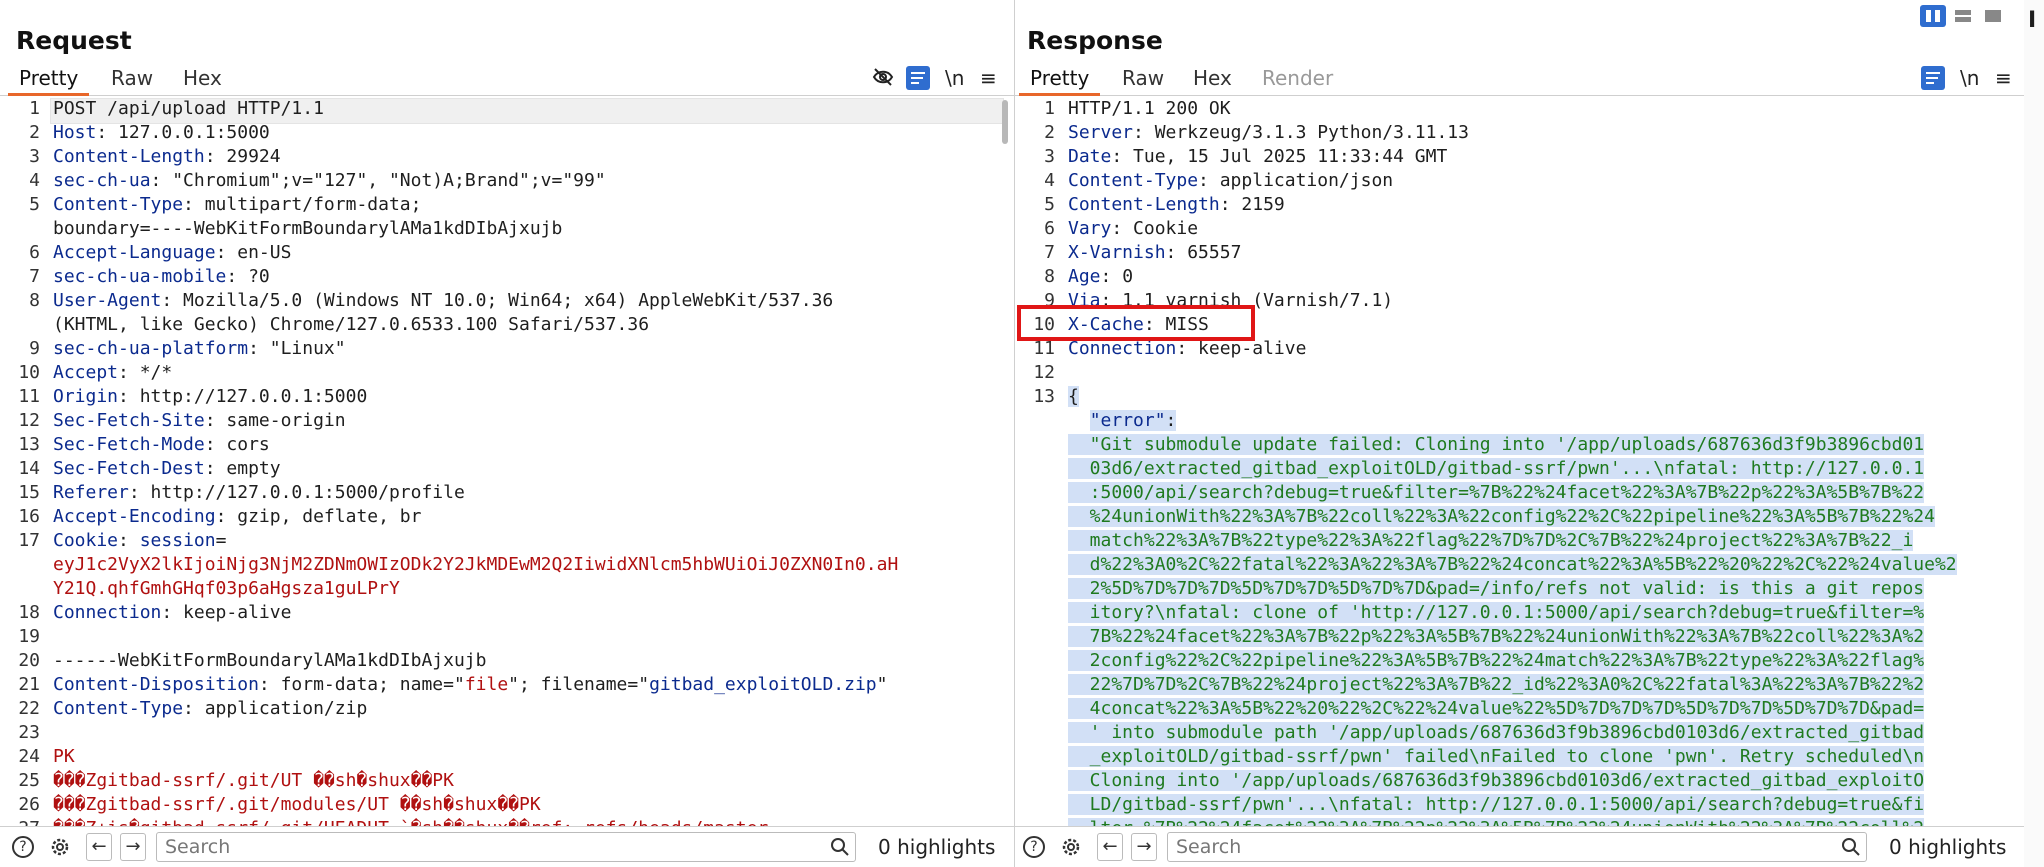 The image size is (2044, 867). Describe the element at coordinates (1060, 79) in the screenshot. I see `response-tab-pretty: Pretty` at that location.